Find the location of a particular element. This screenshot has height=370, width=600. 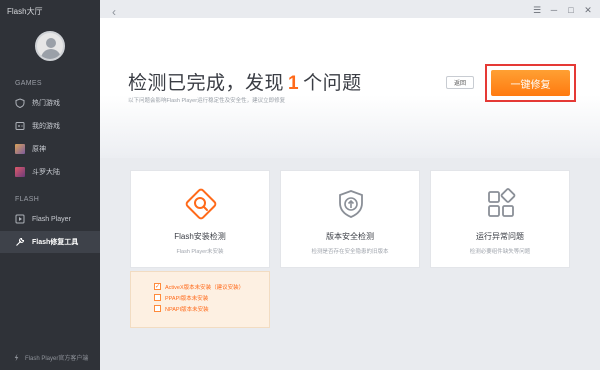

sidebar-item-label: Flash Player is located at coordinates (51, 219).